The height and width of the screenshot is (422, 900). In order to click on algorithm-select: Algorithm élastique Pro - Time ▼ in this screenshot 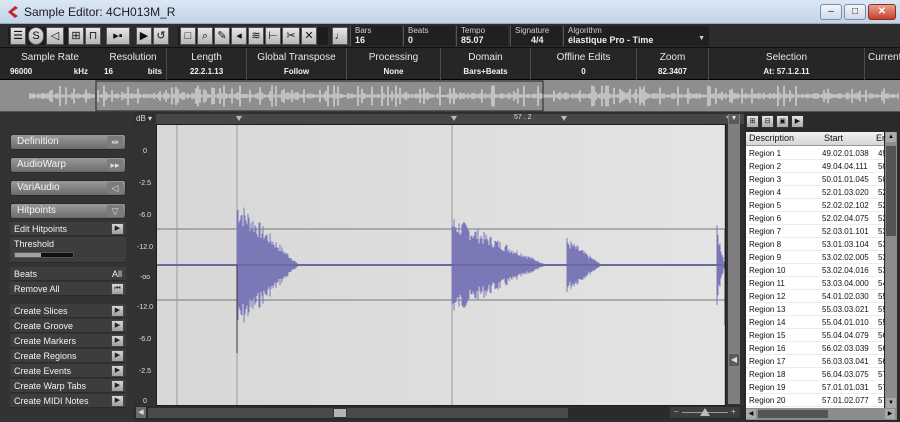, I will do `click(636, 36)`.